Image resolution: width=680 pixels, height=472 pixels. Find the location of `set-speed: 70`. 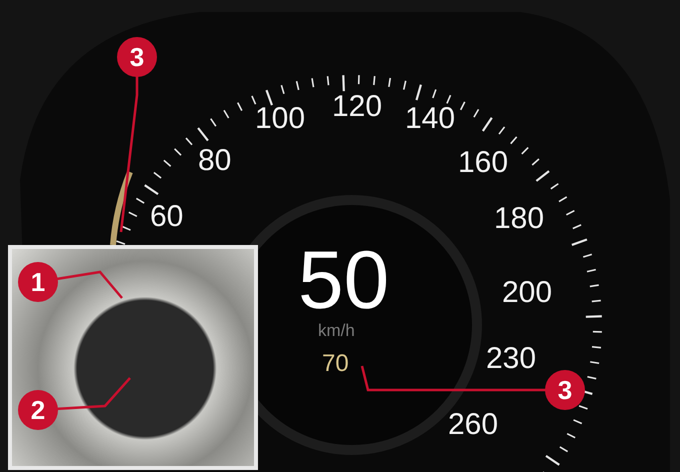

set-speed: 70 is located at coordinates (335, 364).